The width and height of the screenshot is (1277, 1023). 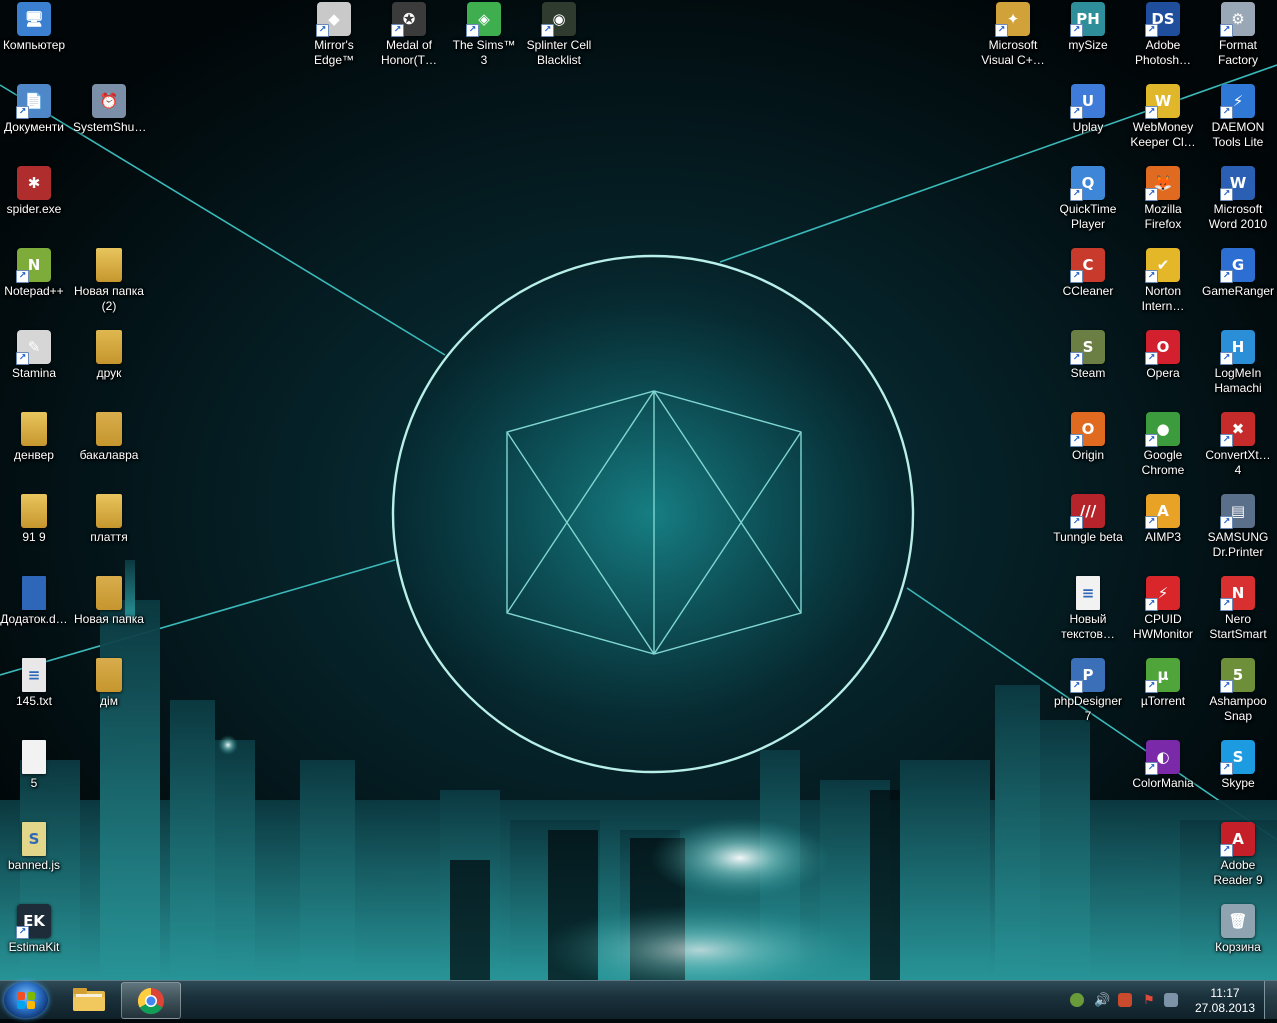 I want to click on desktop-icon-denver: денвер, so click(x=35, y=437).